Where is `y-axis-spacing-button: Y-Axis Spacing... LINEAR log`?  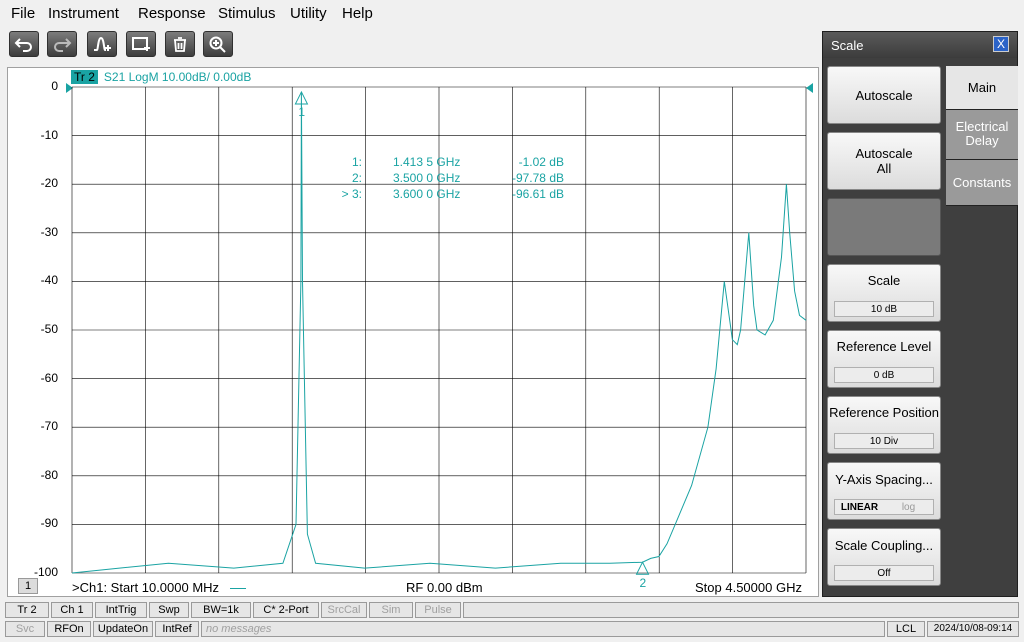 y-axis-spacing-button: Y-Axis Spacing... LINEAR log is located at coordinates (884, 491).